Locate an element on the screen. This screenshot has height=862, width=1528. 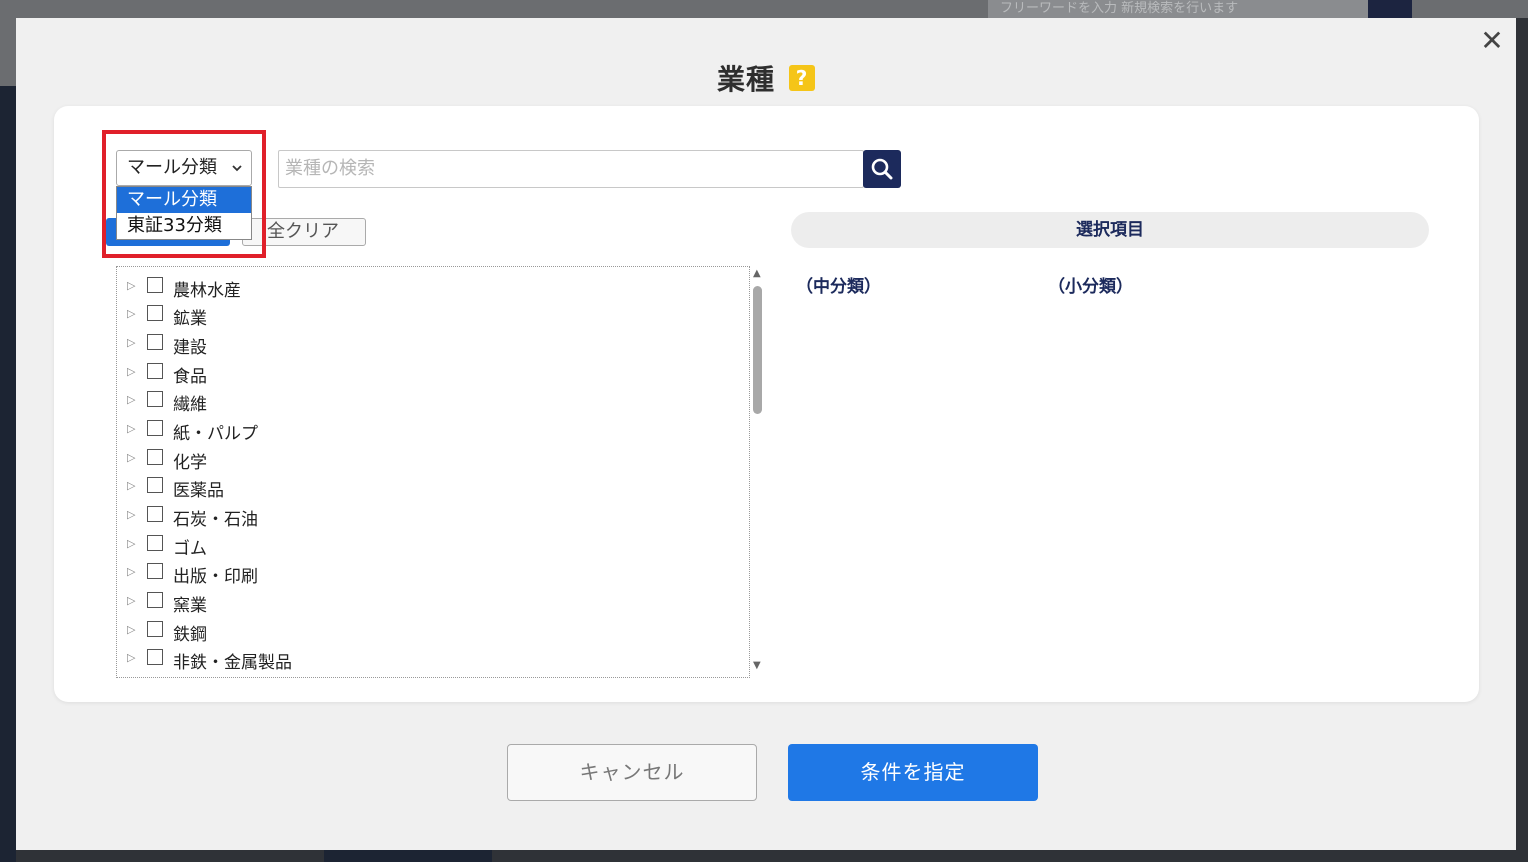
tree-item: ▷ 紙・パルプ is located at coordinates (427, 431).